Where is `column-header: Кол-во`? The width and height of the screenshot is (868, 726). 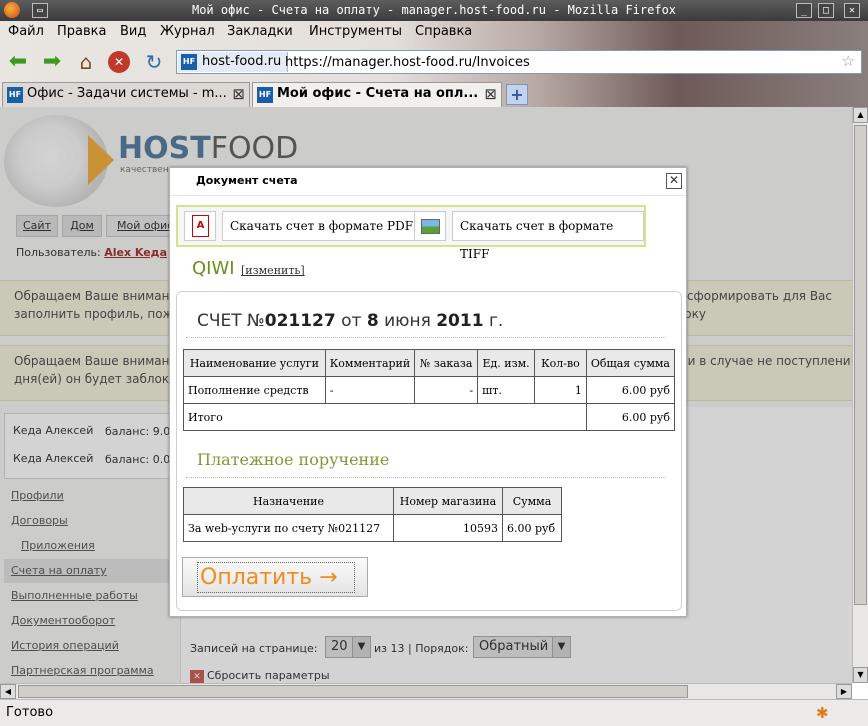 column-header: Кол-во is located at coordinates (560, 363).